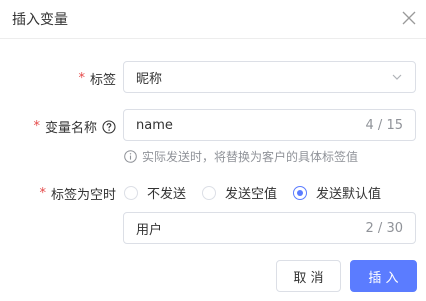  What do you see at coordinates (383, 276) in the screenshot?
I see `insert-button: 插 入` at bounding box center [383, 276].